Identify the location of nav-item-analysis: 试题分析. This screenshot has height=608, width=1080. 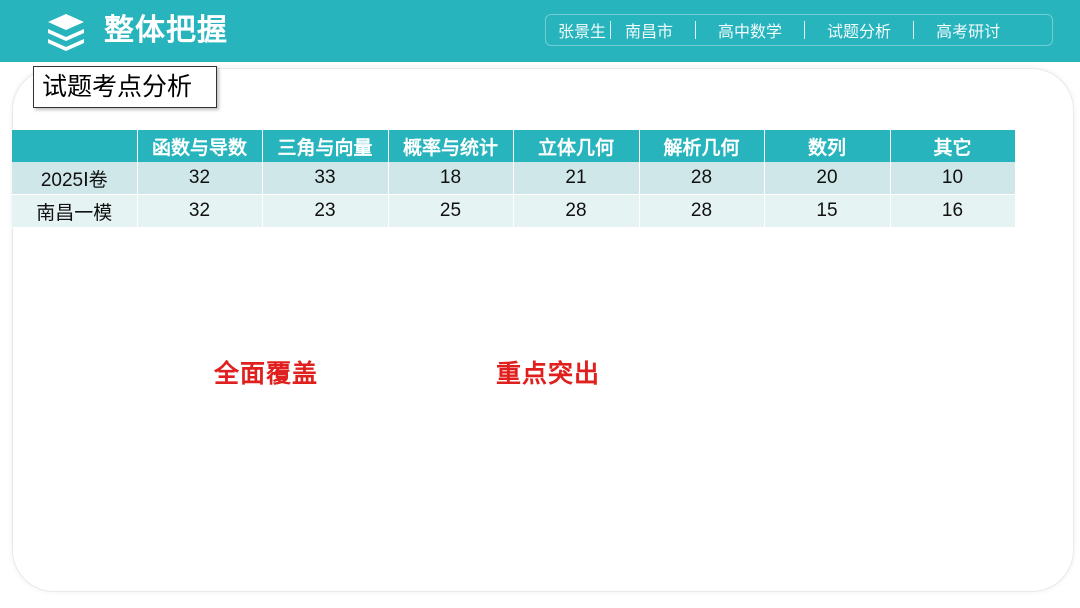
(859, 31).